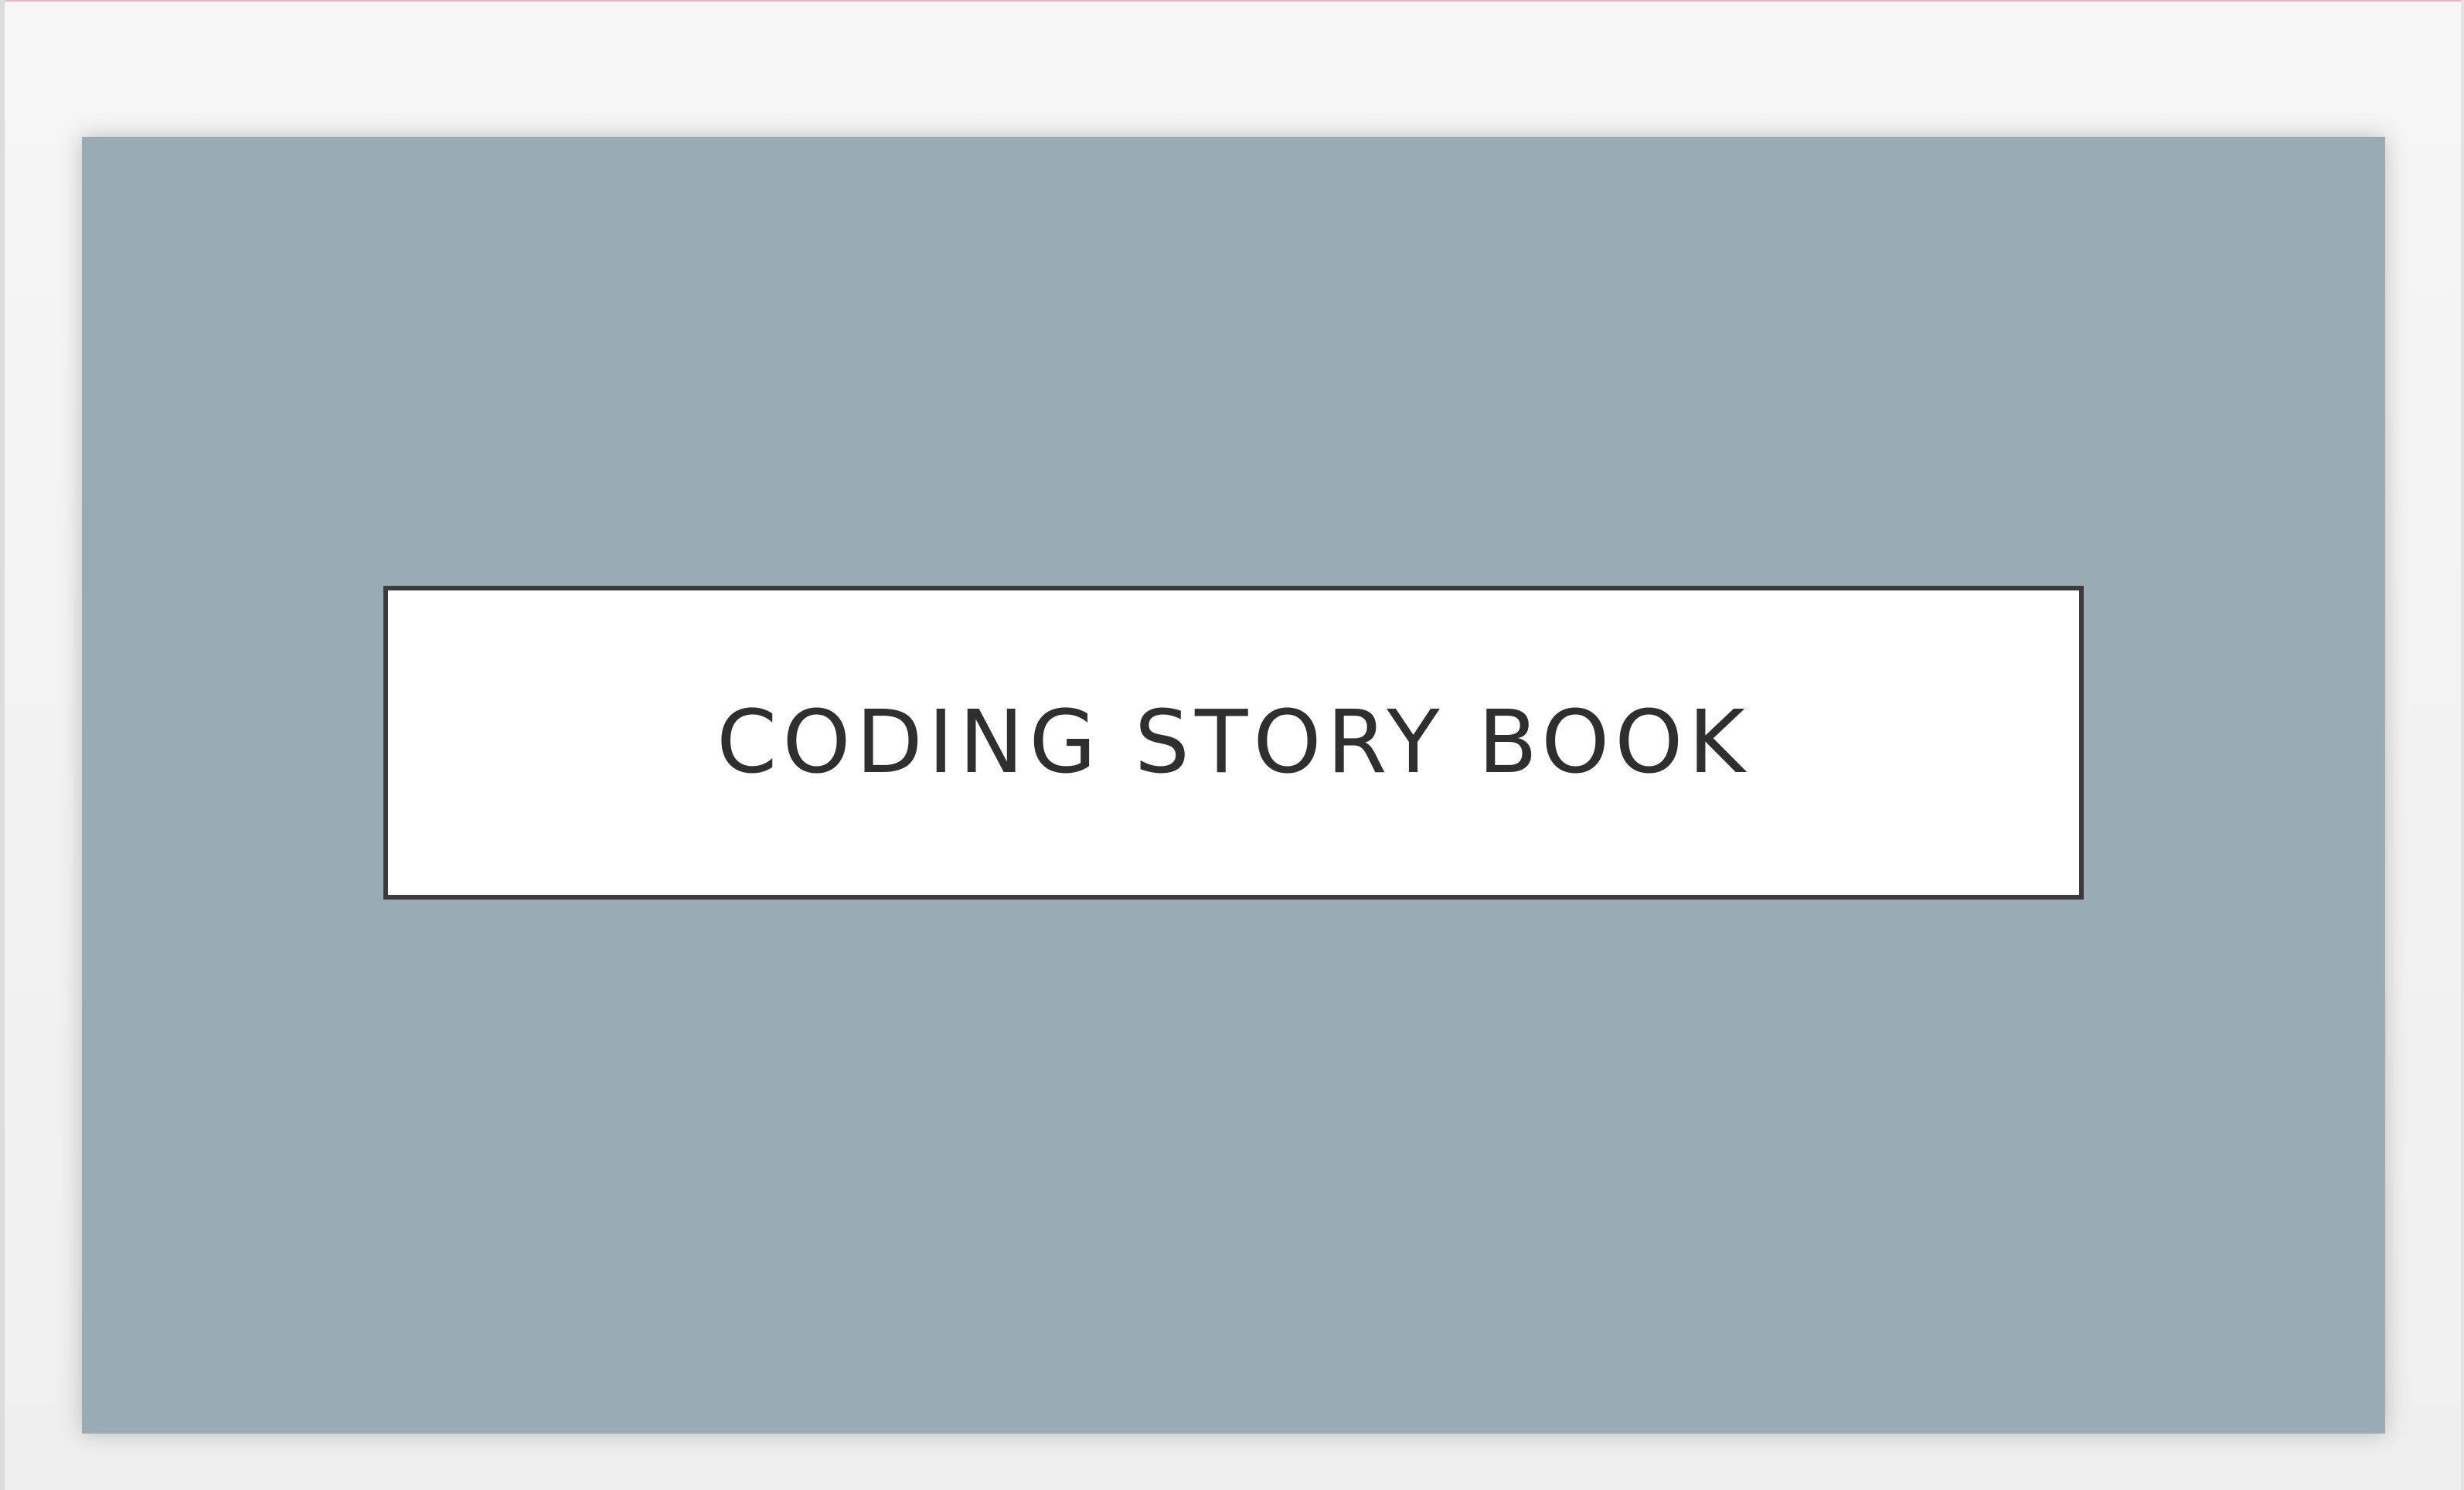 The height and width of the screenshot is (1490, 2464). Describe the element at coordinates (1232, 1) in the screenshot. I see `window-top-accent` at that location.